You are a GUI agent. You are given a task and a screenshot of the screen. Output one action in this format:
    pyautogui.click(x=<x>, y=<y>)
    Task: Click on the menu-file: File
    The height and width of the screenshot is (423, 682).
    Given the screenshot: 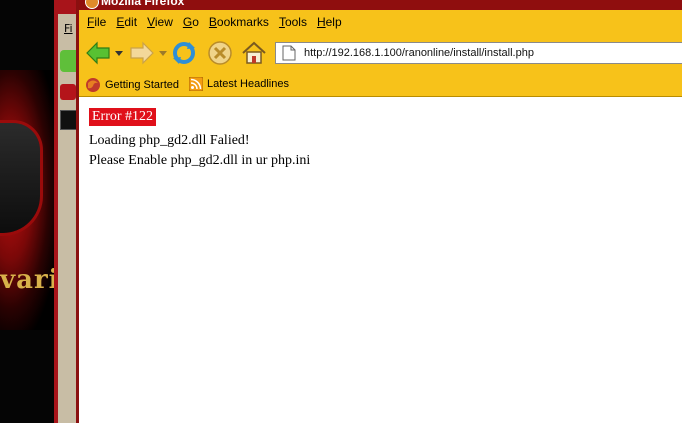 What is the action you would take?
    pyautogui.click(x=99, y=23)
    